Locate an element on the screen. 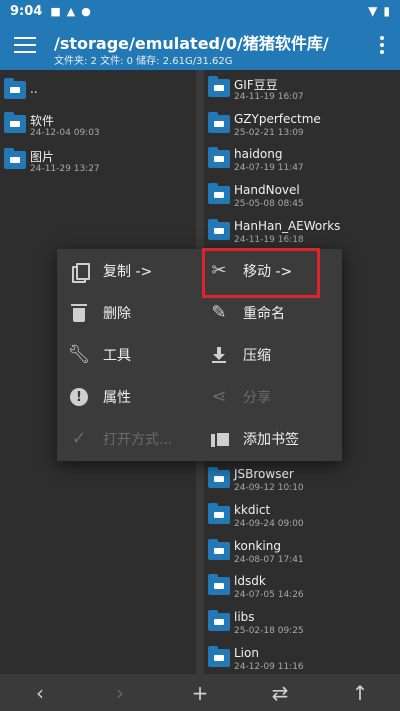 Image resolution: width=400 pixels, height=711 pixels. item-date: 24-07-19 11:47 is located at coordinates (269, 168).